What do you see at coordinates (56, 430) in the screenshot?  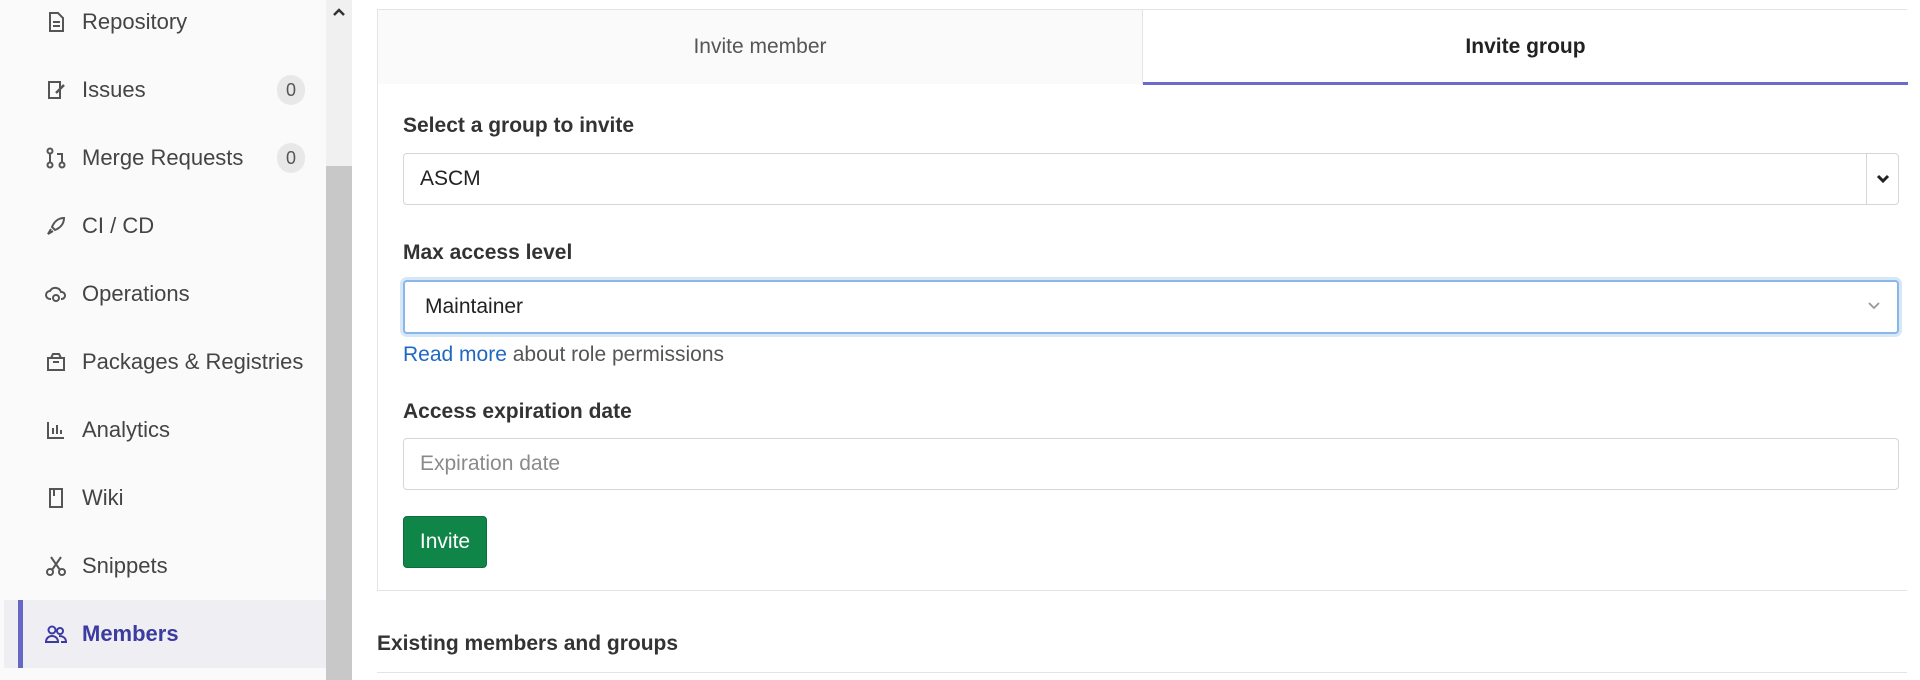 I see `bar-chart-icon` at bounding box center [56, 430].